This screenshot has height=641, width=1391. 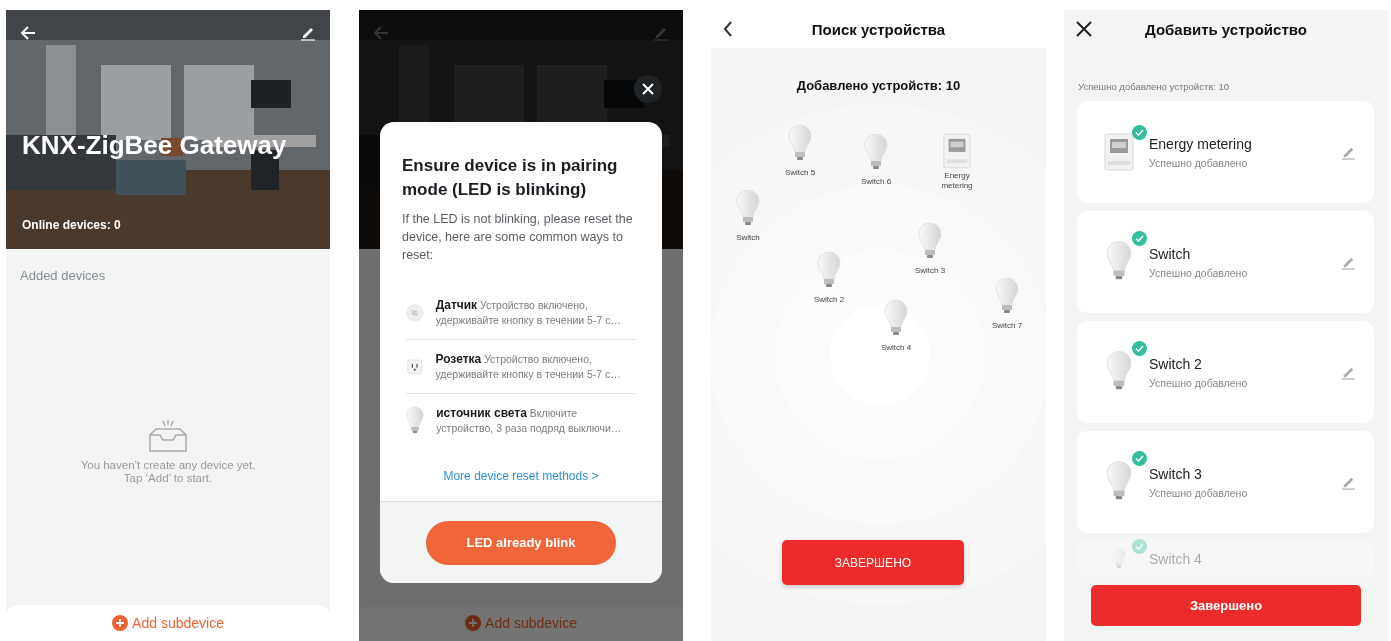 What do you see at coordinates (71, 225) in the screenshot?
I see `online-devices-count: Online devices: 0` at bounding box center [71, 225].